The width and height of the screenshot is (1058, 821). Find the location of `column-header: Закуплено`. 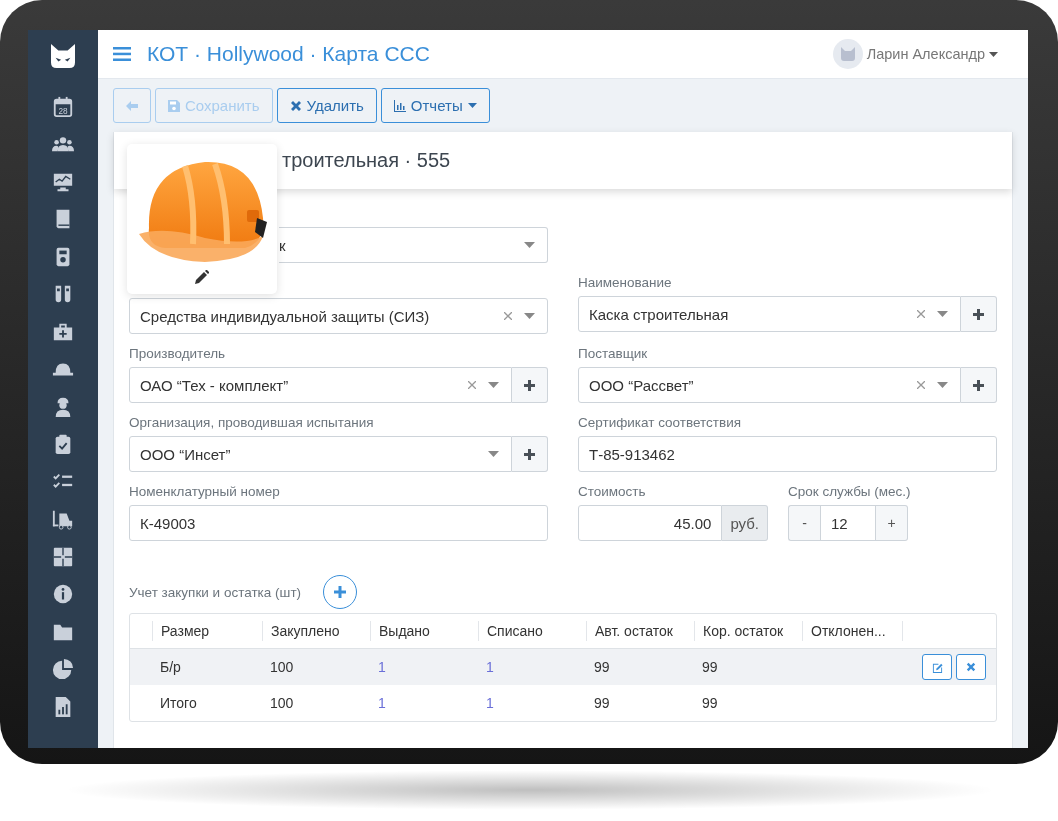

column-header: Закуплено is located at coordinates (305, 631).